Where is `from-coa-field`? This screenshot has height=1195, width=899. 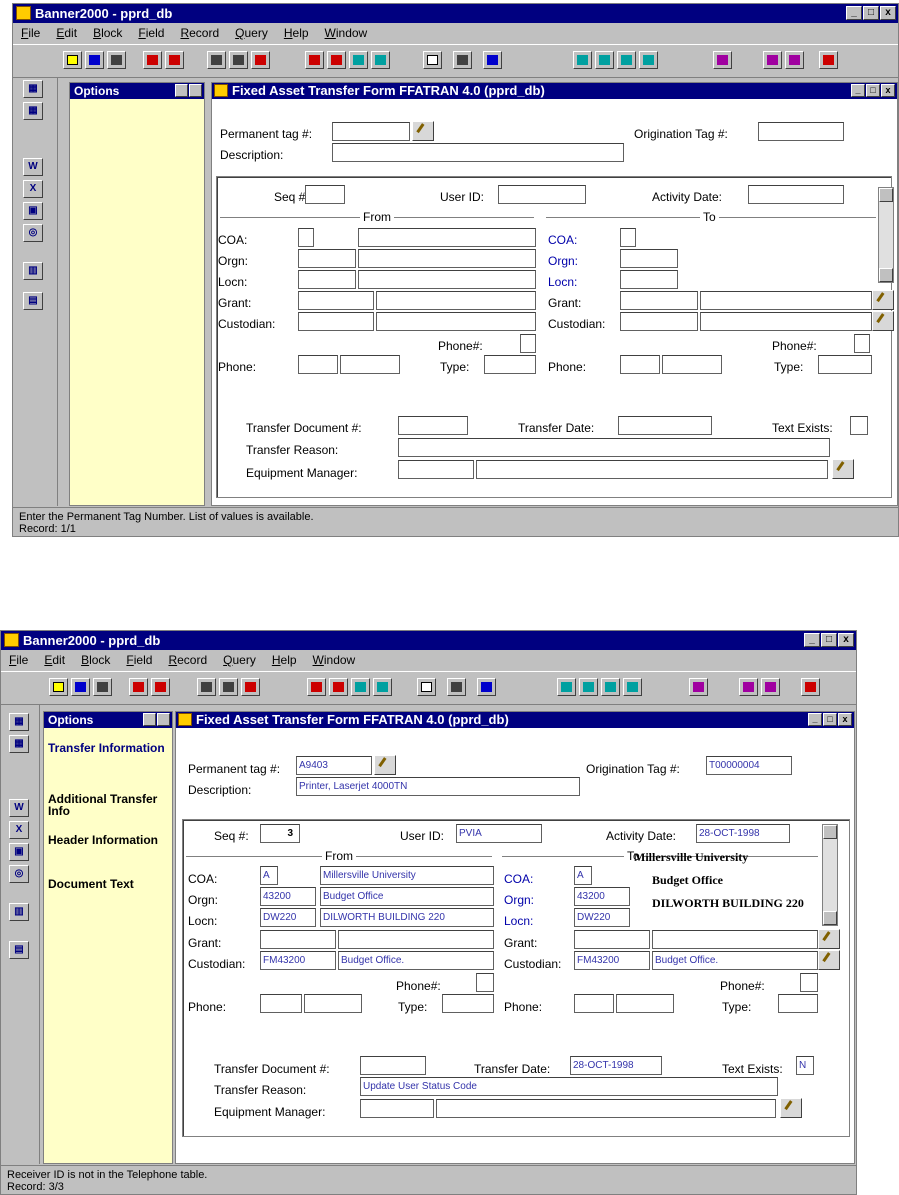
from-coa-field is located at coordinates (306, 237).